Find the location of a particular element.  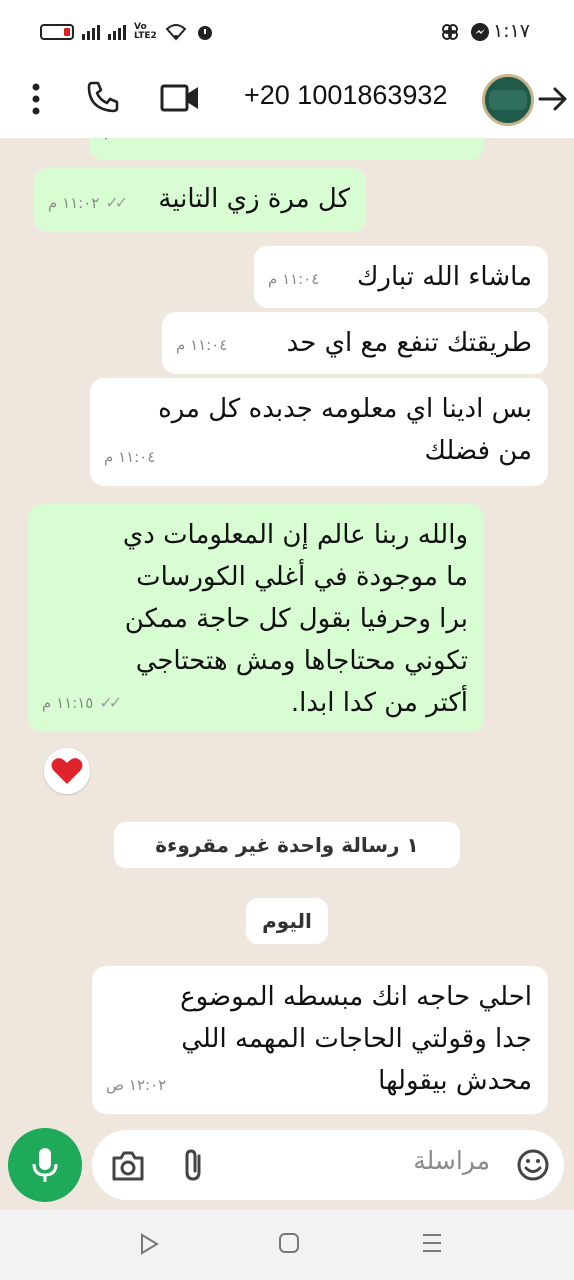

avatar is located at coordinates (508, 100).